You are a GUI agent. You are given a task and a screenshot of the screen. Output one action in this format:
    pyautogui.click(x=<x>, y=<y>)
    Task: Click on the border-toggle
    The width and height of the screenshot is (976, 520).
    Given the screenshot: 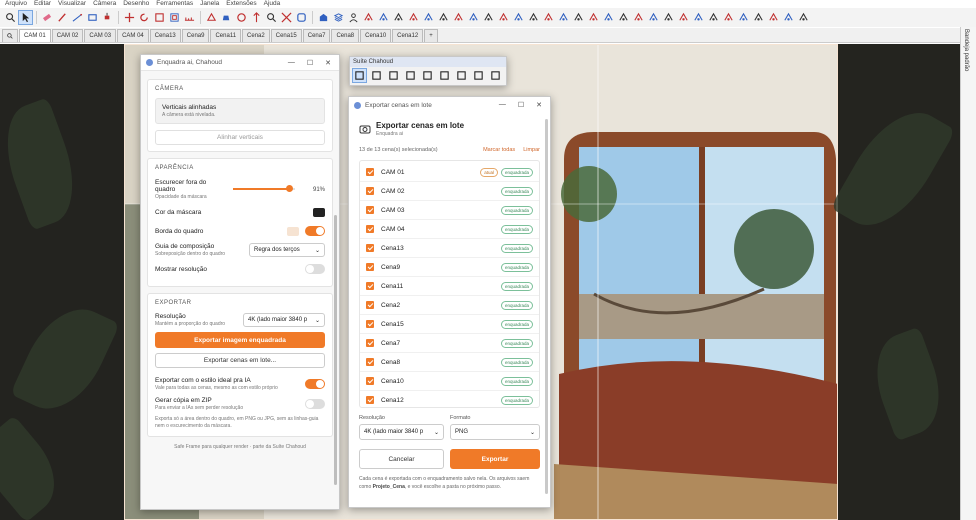 What is the action you would take?
    pyautogui.click(x=315, y=231)
    